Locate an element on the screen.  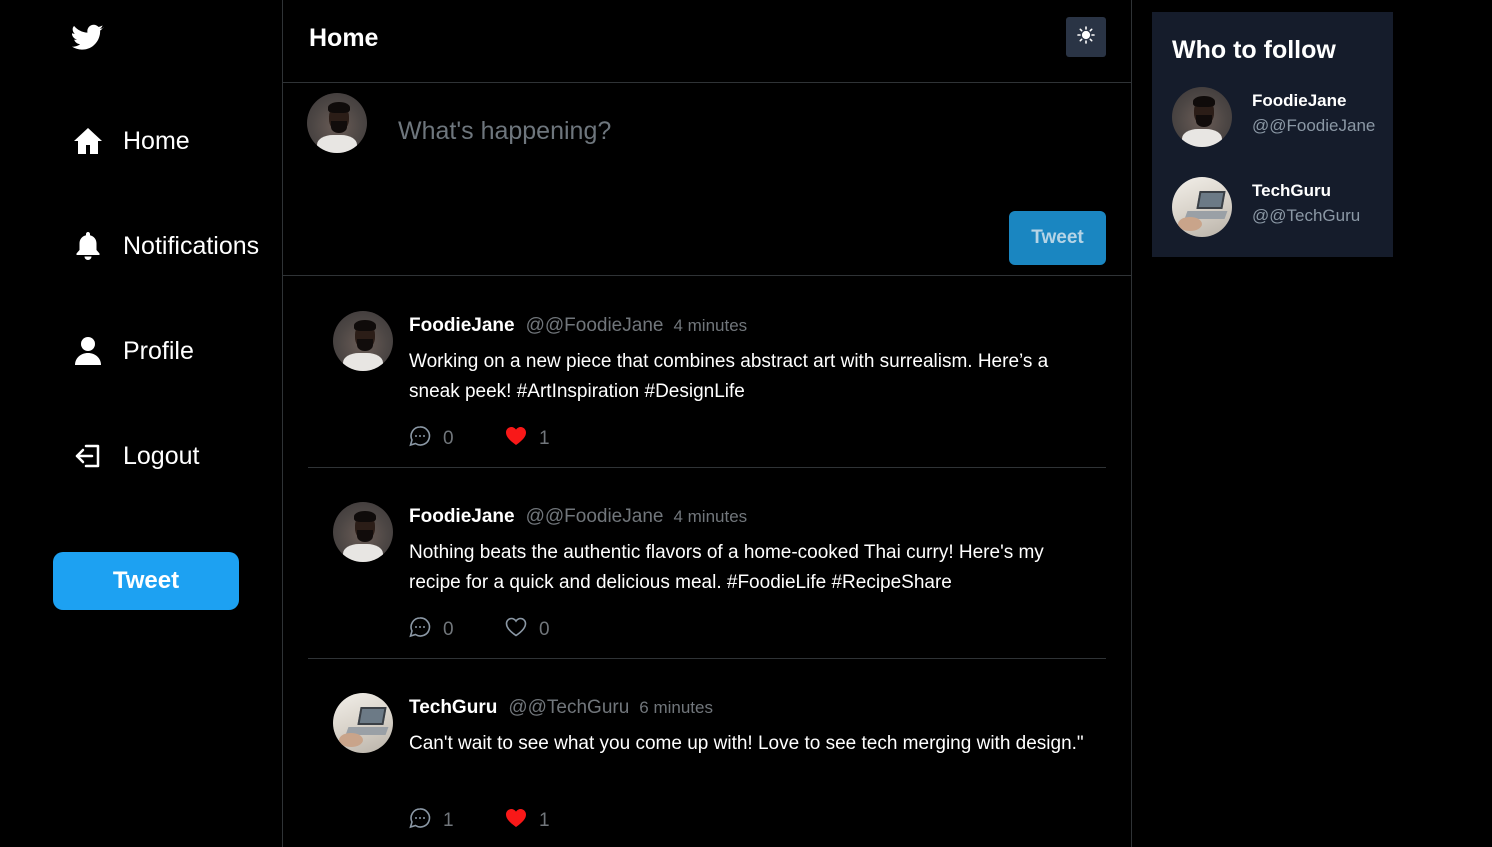
follow-suggestion: TechGuru @@TechGuru is located at coordinates (1277, 207).